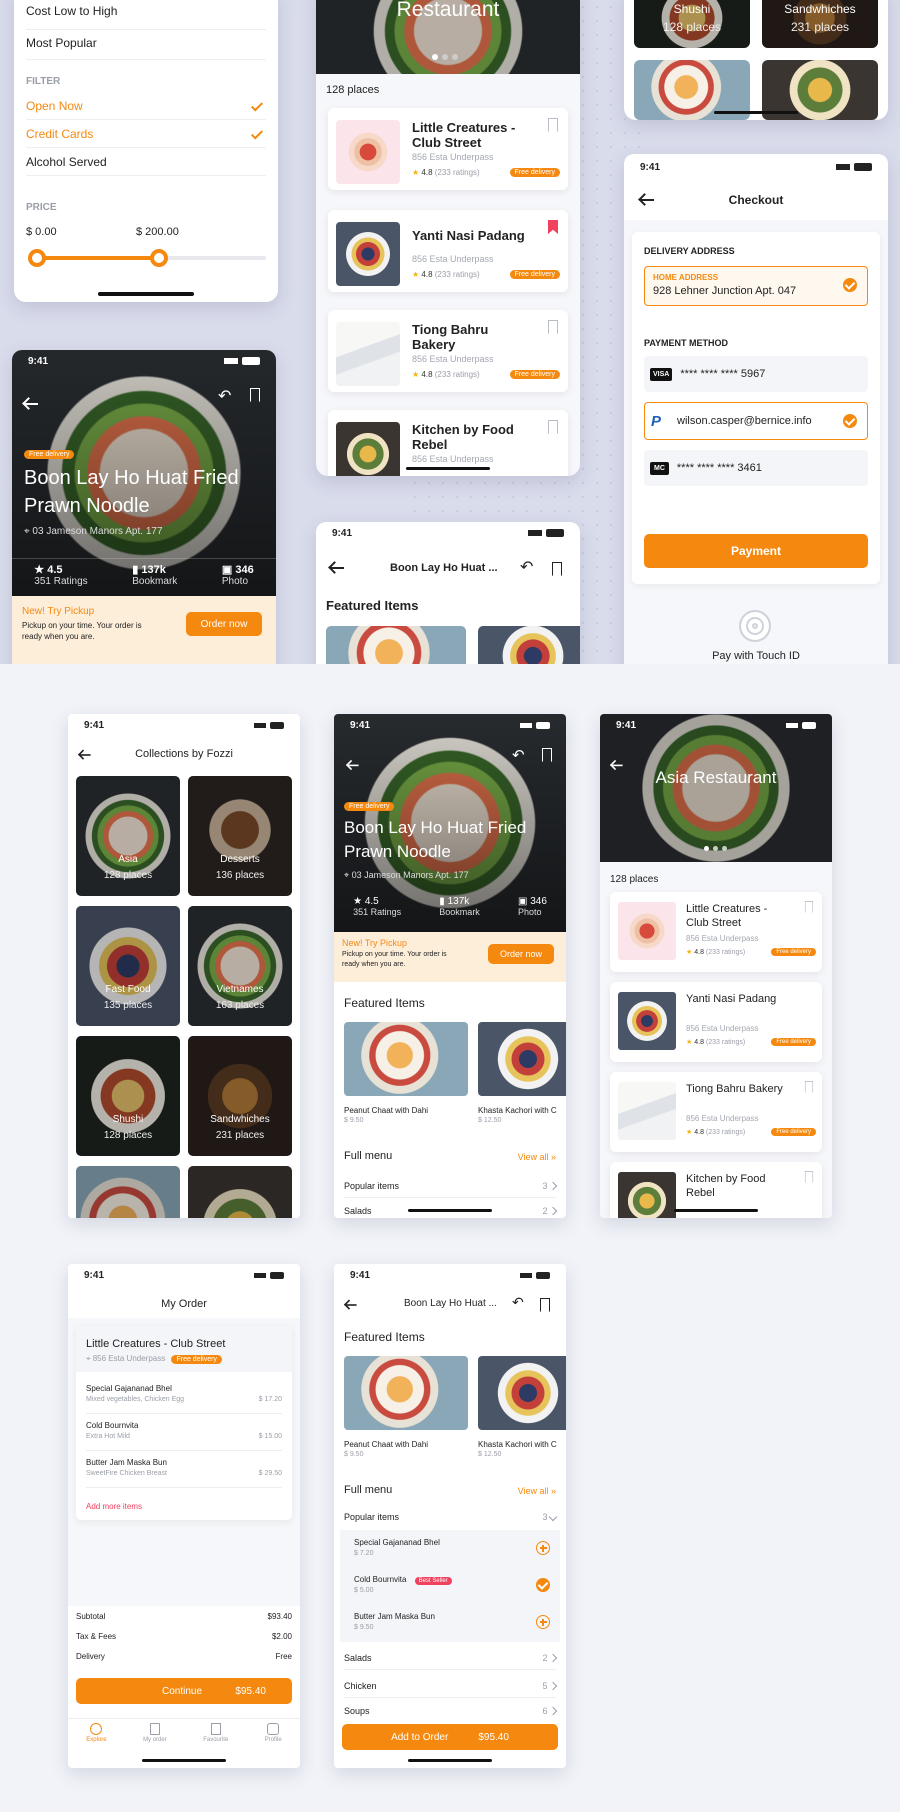  I want to click on free-delivery-badge: Free delivery, so click(793, 952).